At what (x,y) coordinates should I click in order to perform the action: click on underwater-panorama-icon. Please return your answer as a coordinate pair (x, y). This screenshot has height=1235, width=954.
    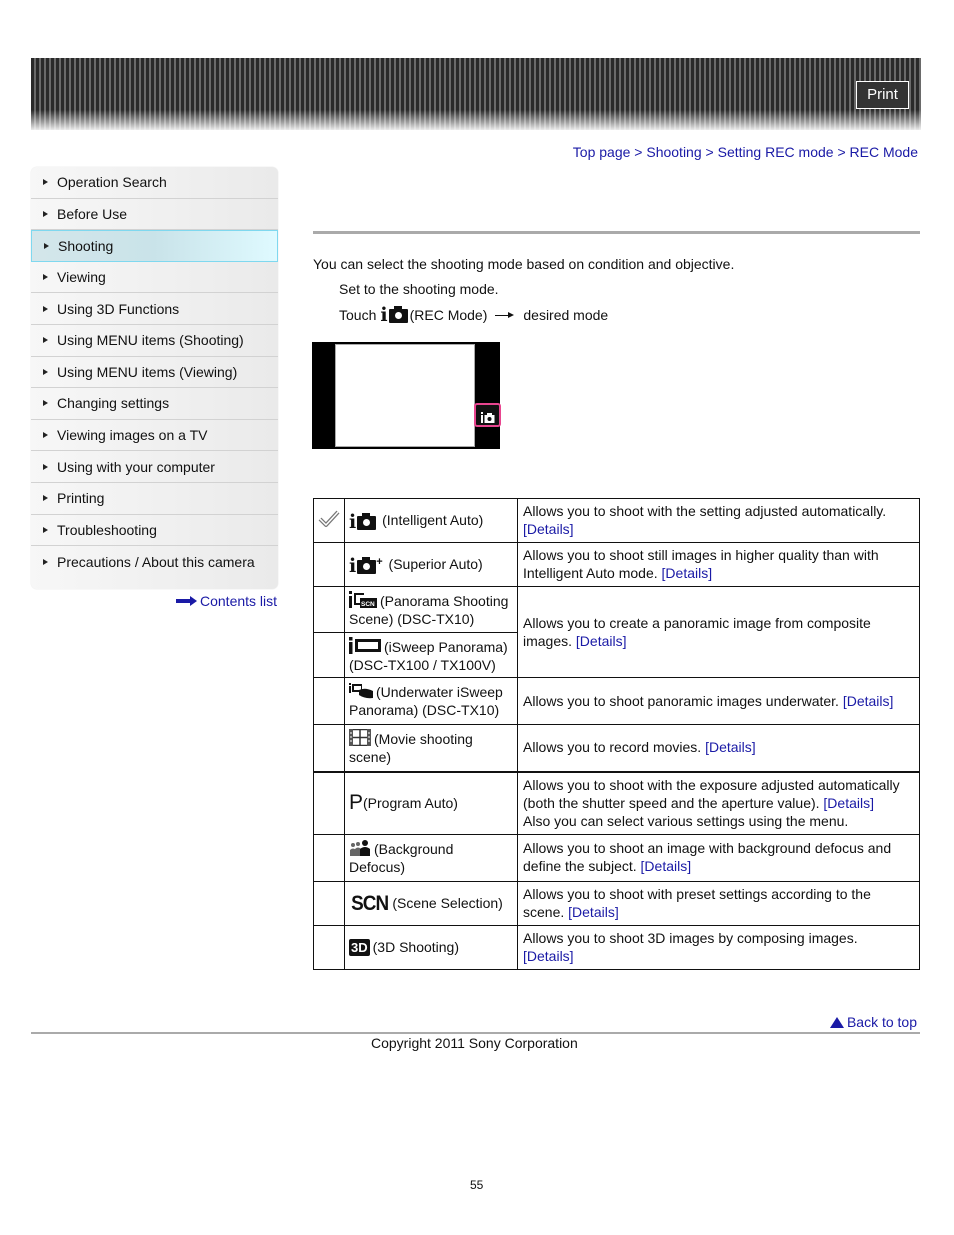
    Looking at the image, I should click on (361, 691).